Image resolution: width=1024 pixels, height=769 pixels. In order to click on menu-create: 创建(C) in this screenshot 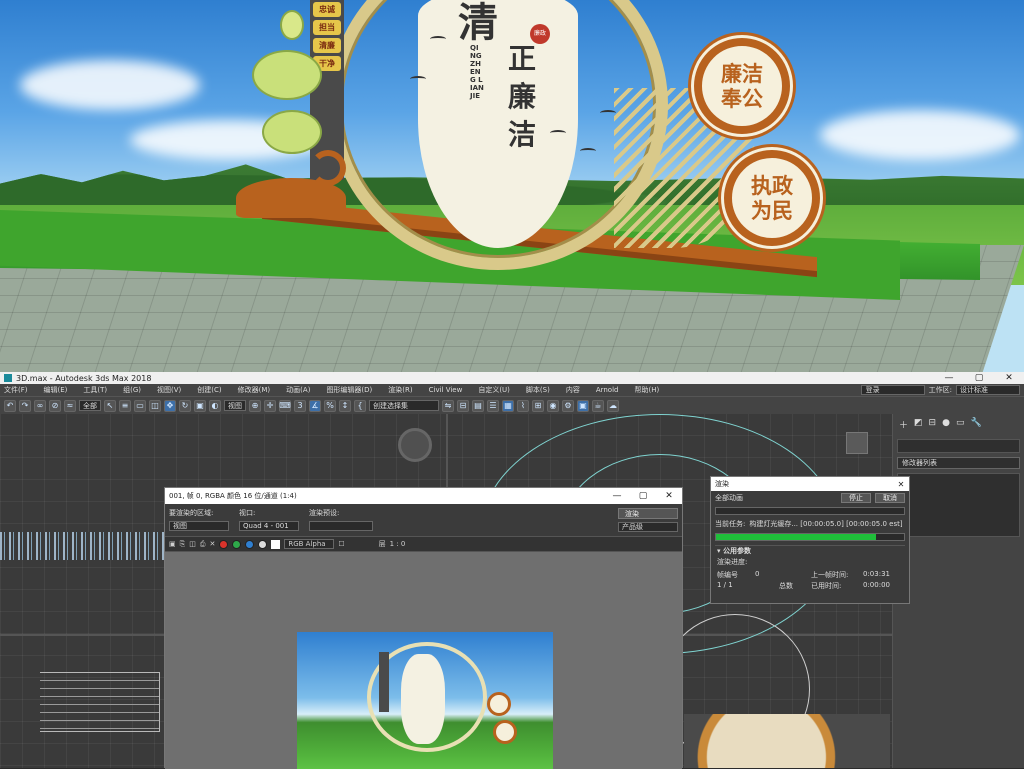, I will do `click(209, 390)`.